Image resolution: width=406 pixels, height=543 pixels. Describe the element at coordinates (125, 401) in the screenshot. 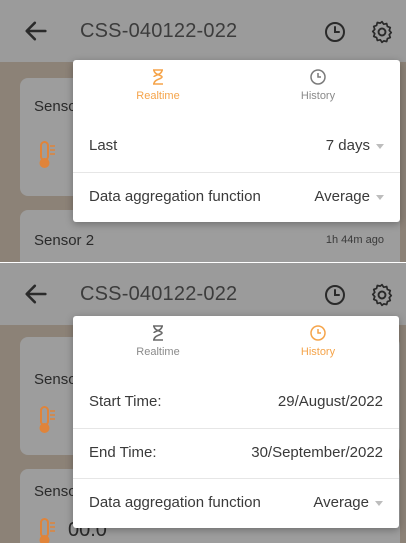

I see `row-label: Start Time:` at that location.